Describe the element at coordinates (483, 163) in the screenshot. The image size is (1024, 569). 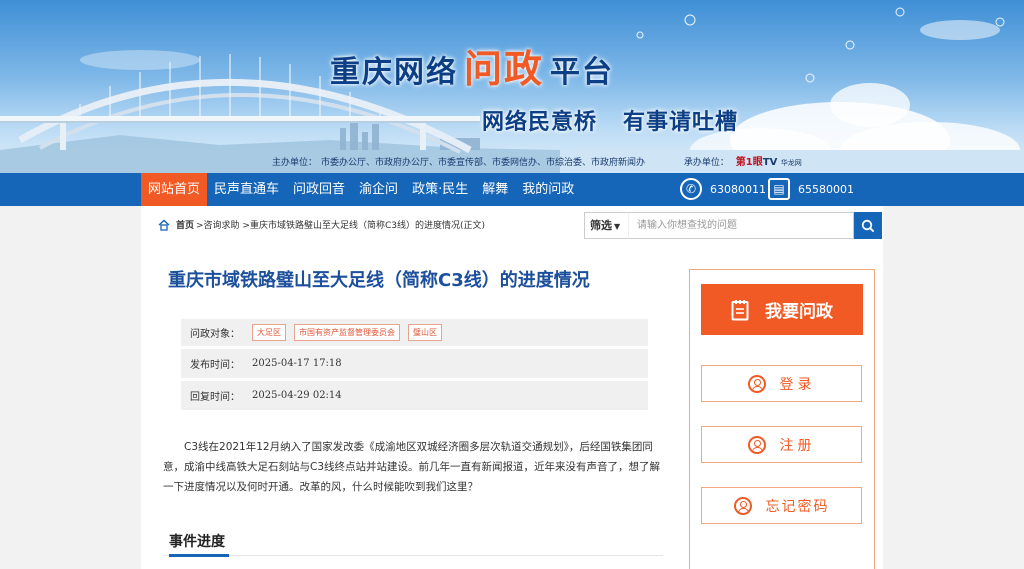
I see `sponsor-orgs: 市委办公厅、市政府办公厅、市委宣传部、市委网信办、市综治委、市政府新闻办` at that location.